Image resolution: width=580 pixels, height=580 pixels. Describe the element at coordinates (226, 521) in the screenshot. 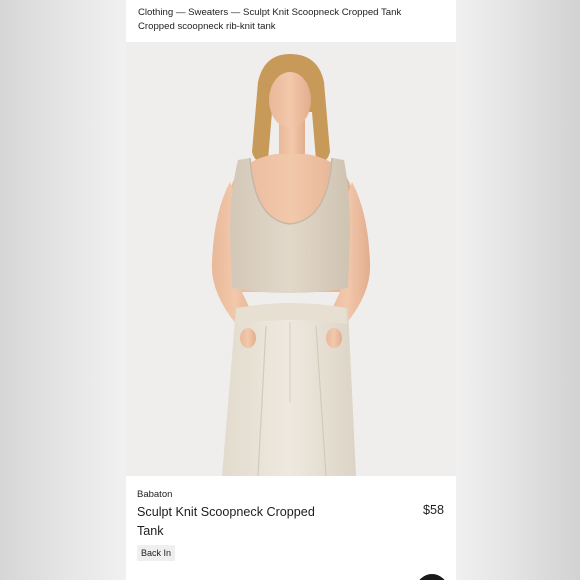

I see `product-title: Sculpt Knit Scoopneck Cropped Tank` at that location.